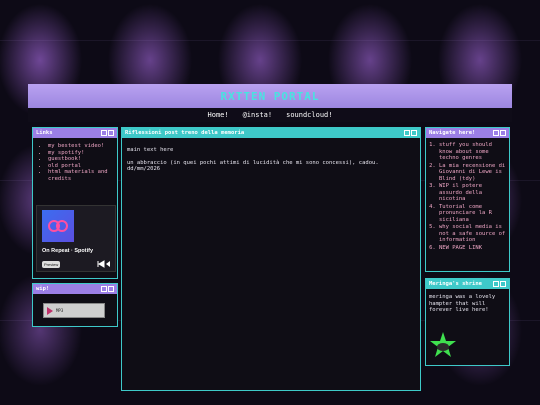  Describe the element at coordinates (270, 40) in the screenshot. I see `background-stripe` at that location.